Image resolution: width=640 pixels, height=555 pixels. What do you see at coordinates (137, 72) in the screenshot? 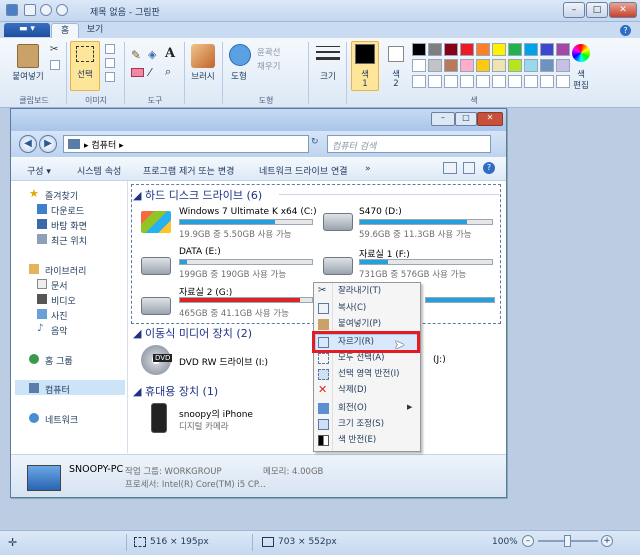
I see `eraser-icon` at bounding box center [137, 72].